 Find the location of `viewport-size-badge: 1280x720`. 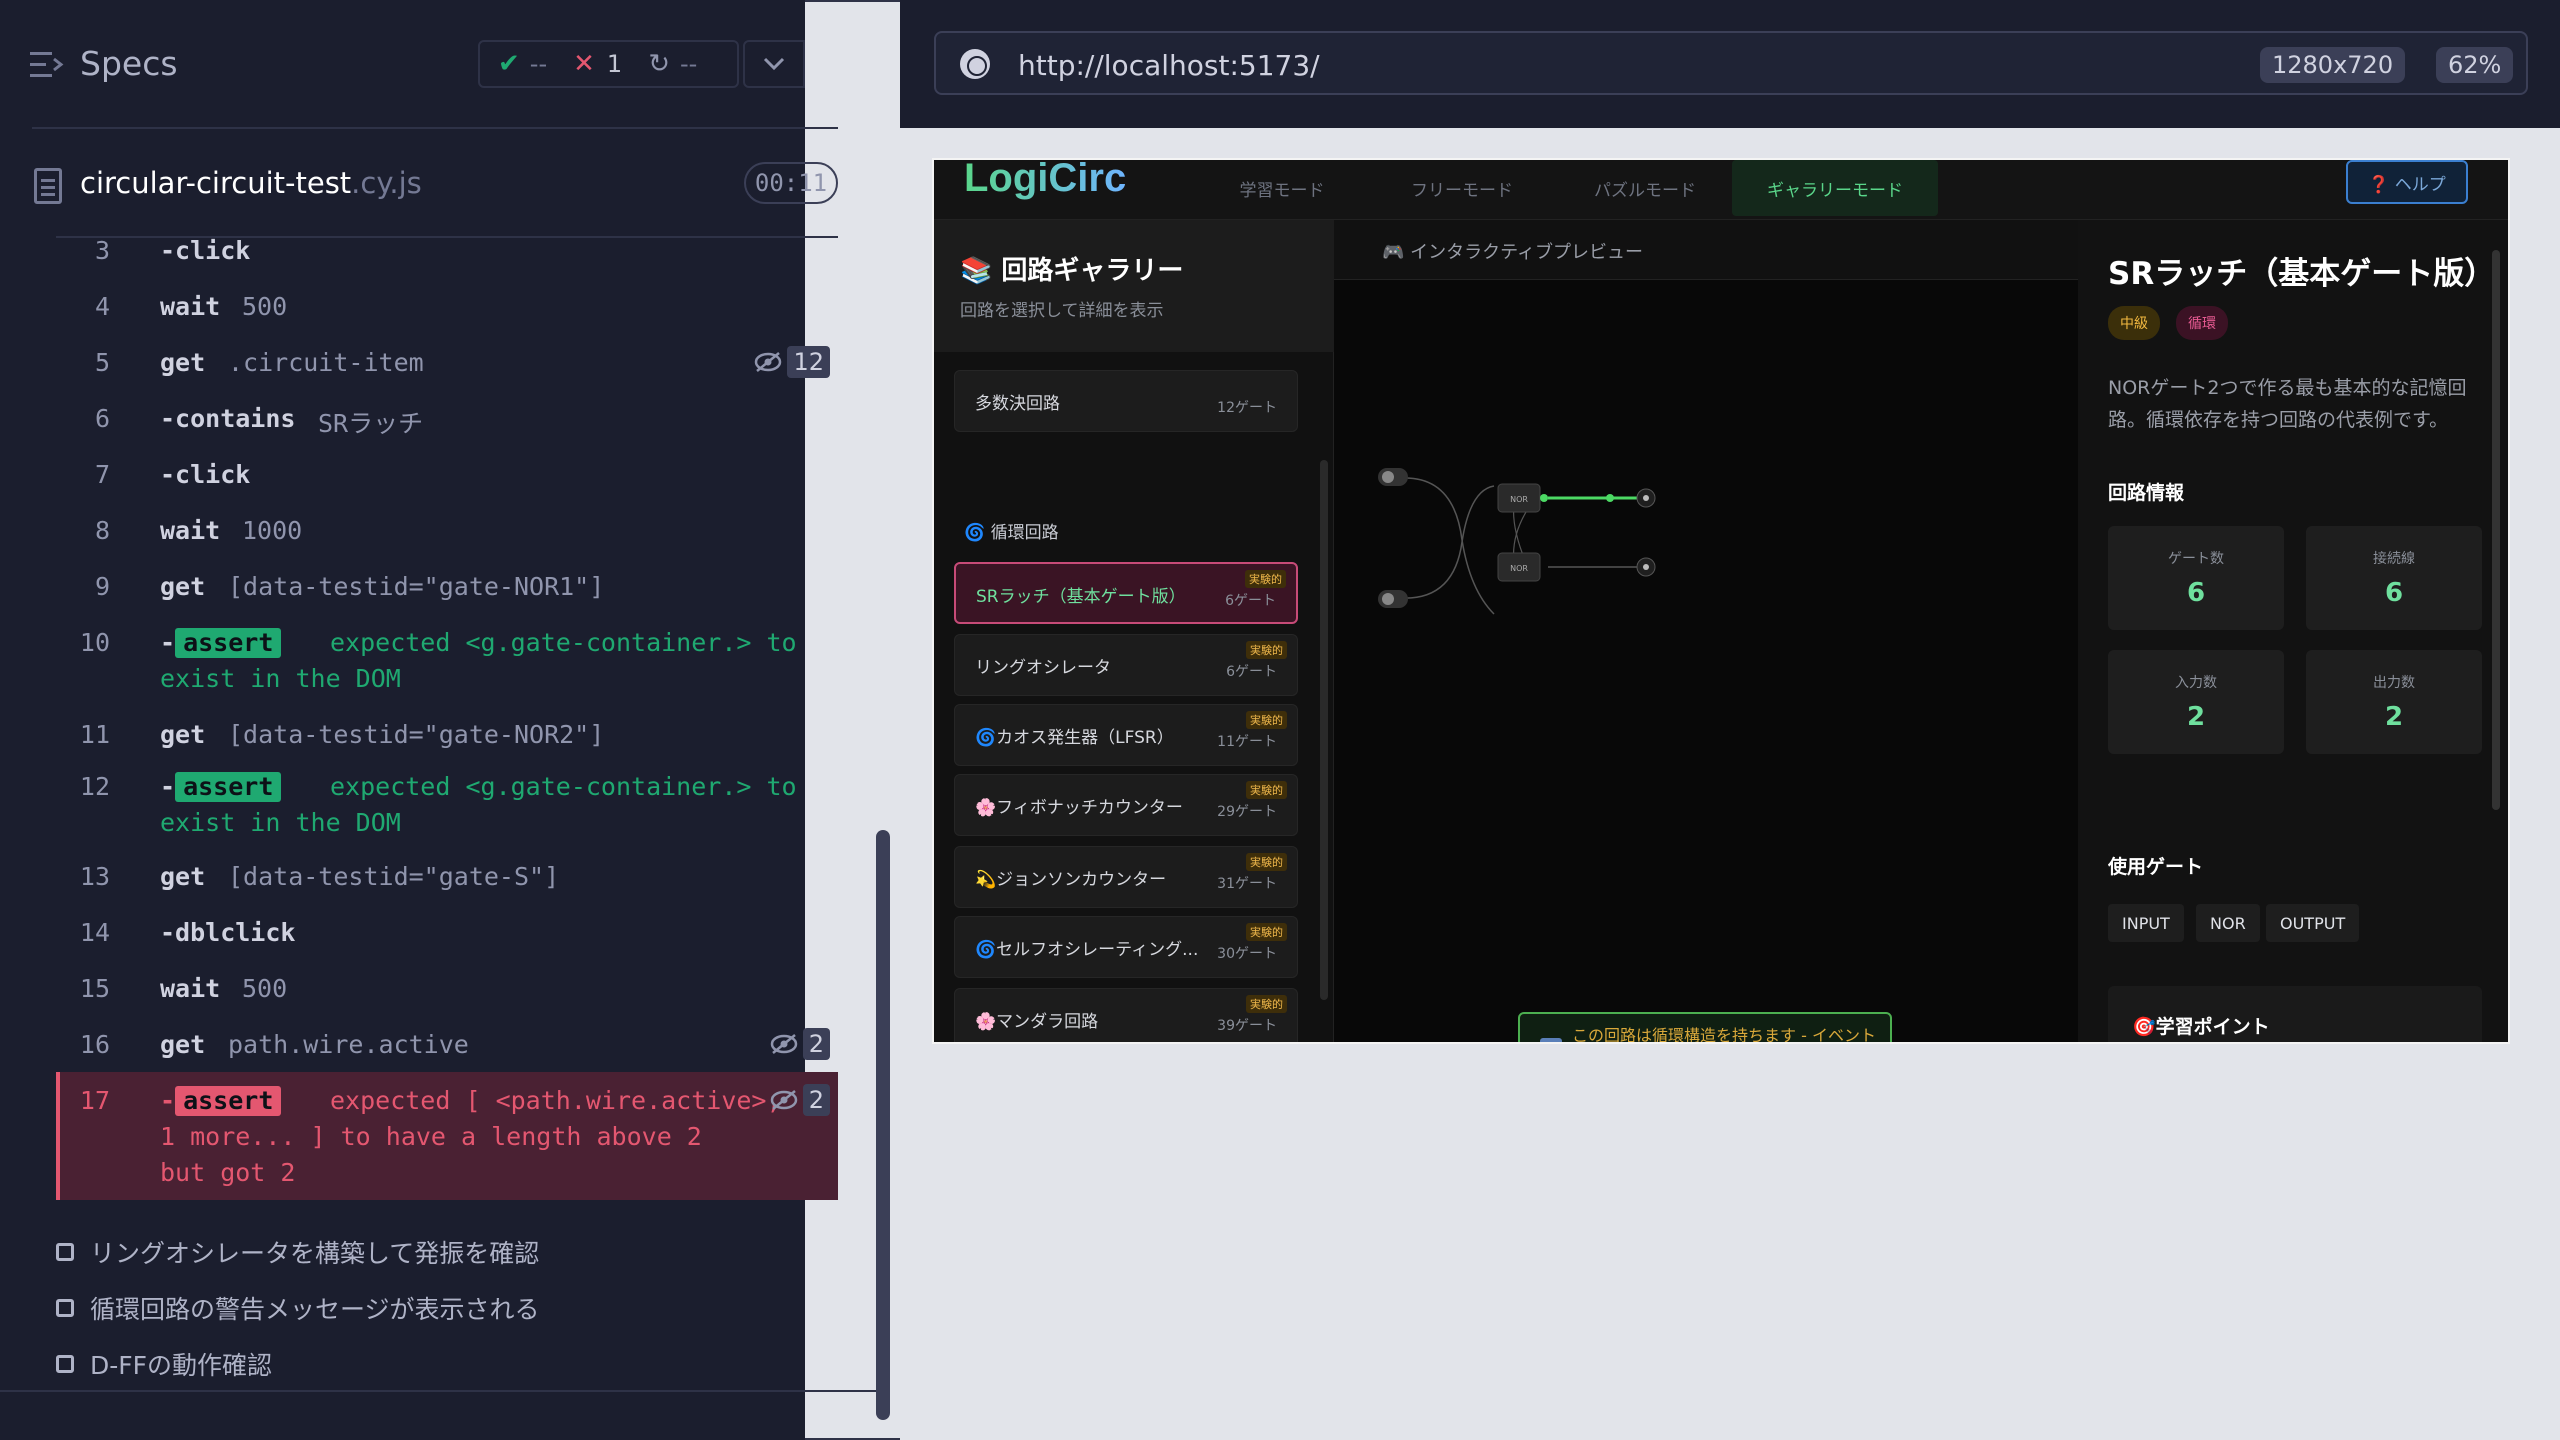

viewport-size-badge: 1280x720 is located at coordinates (2333, 65).